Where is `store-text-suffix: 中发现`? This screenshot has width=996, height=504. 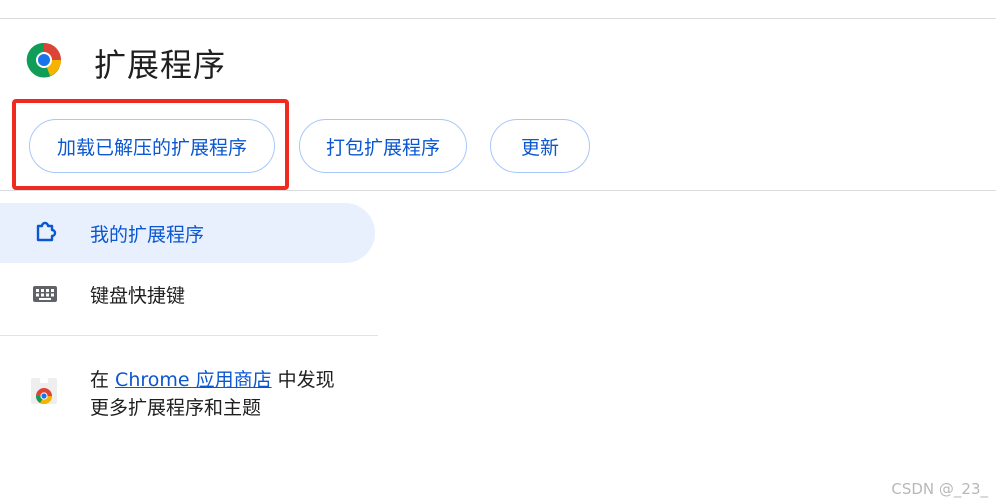
store-text-suffix: 中发现 is located at coordinates (303, 380).